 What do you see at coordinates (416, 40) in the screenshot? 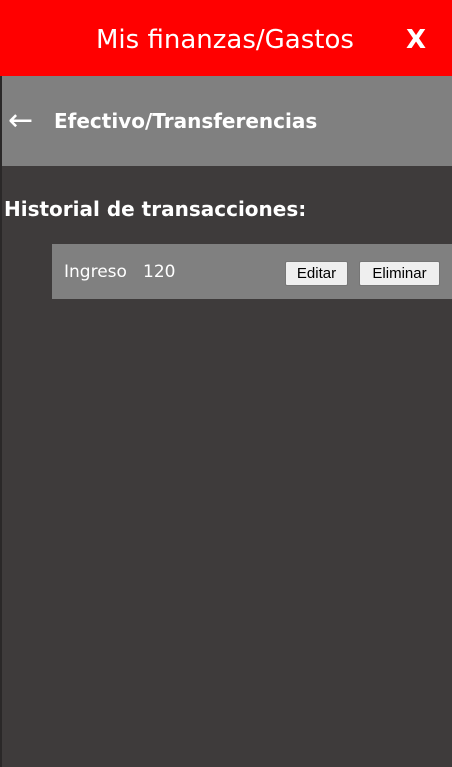
I see `close-button: X` at bounding box center [416, 40].